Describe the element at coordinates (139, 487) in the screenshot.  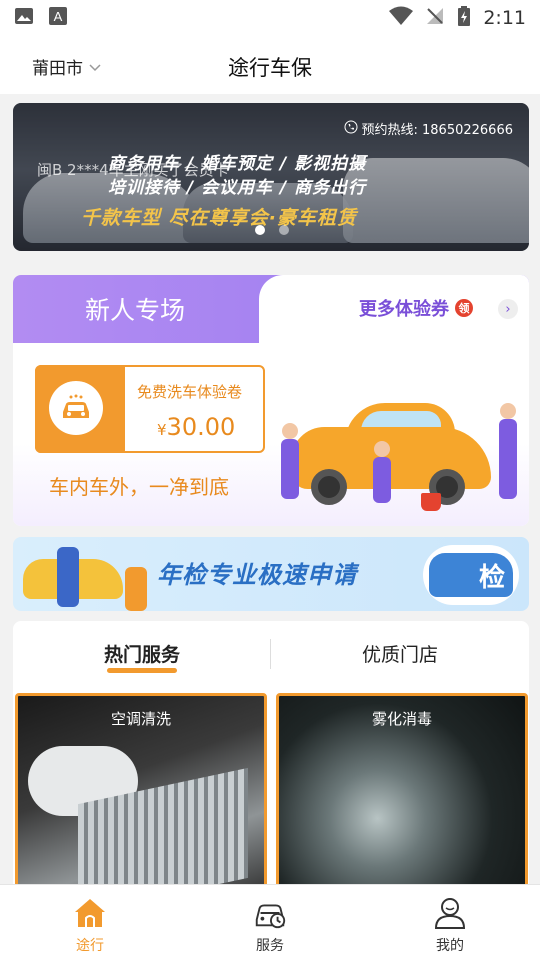
I see `new-user-slogan: 车内车外，一净到底` at that location.